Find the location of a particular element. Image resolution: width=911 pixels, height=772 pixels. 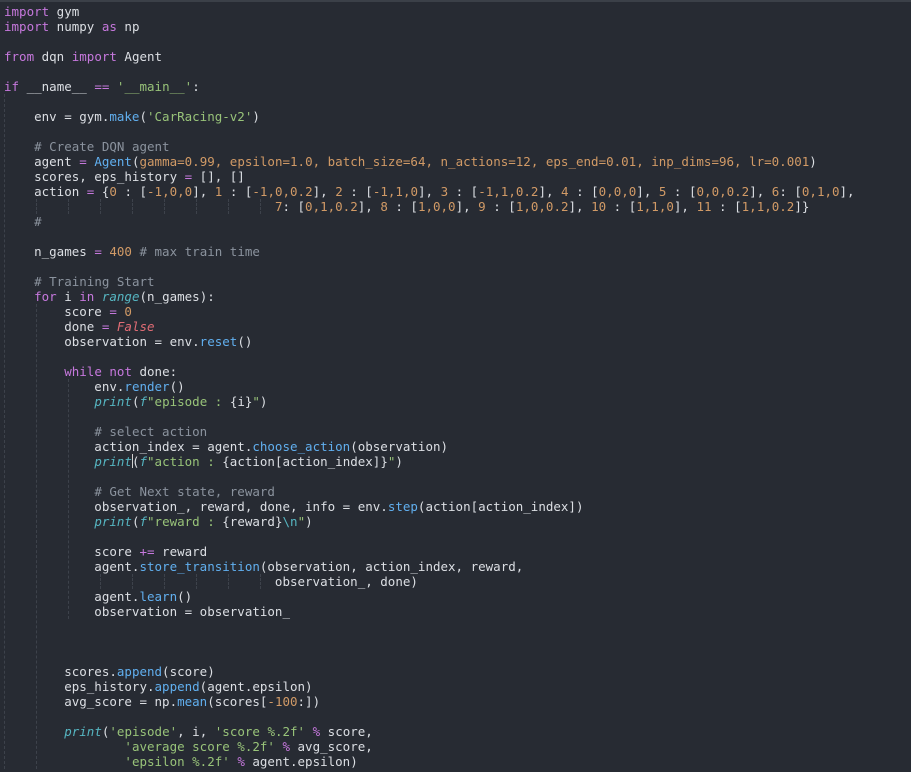

code-line: score += reward is located at coordinates (105, 551).